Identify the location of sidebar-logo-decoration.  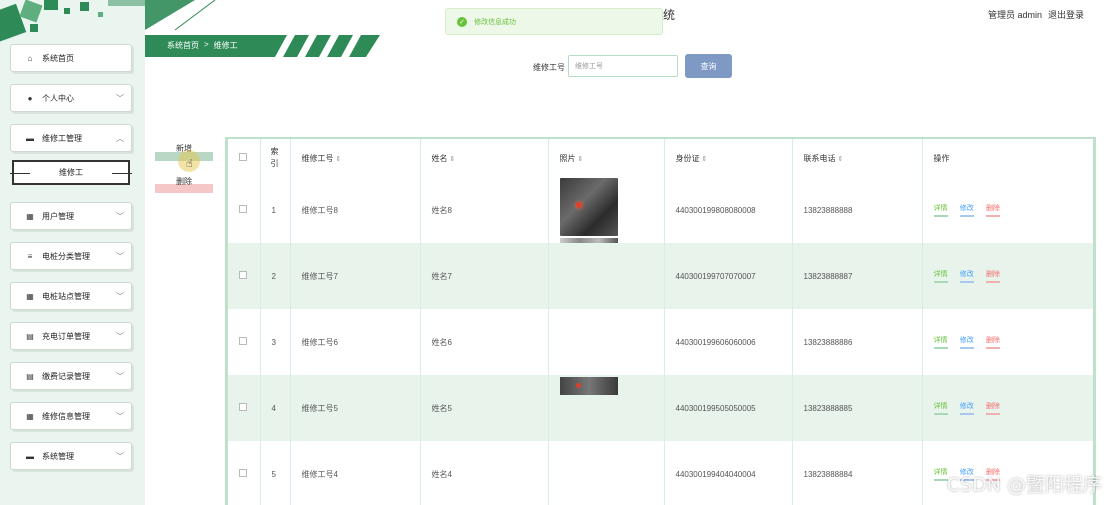
(72, 21).